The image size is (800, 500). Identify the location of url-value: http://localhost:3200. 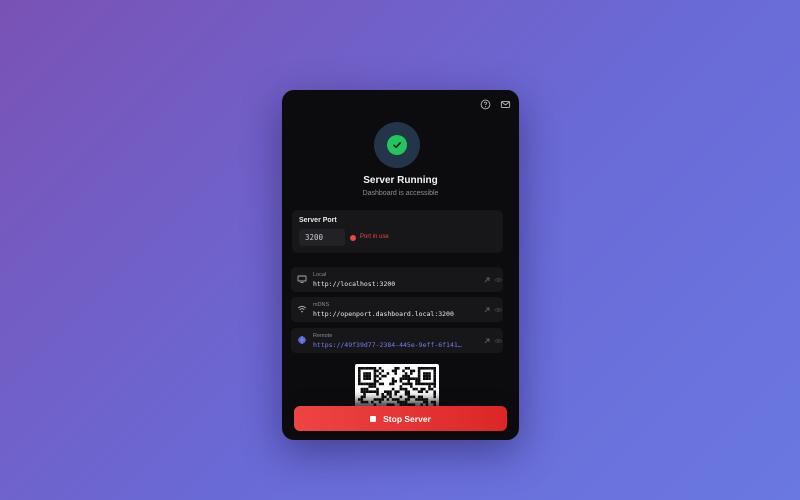
(389, 284).